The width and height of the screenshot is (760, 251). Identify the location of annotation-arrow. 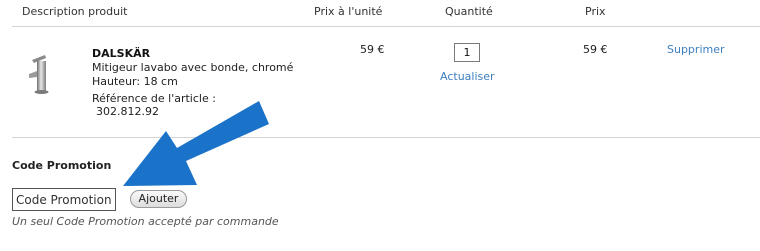
(196, 143).